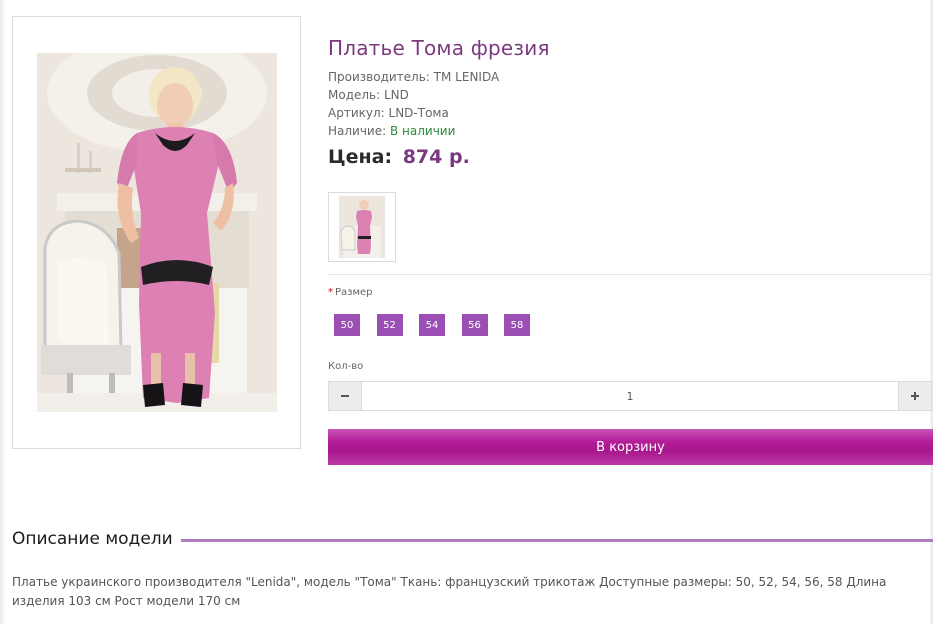 This screenshot has width=933, height=624. Describe the element at coordinates (354, 95) in the screenshot. I see `model-label: Модель:` at that location.